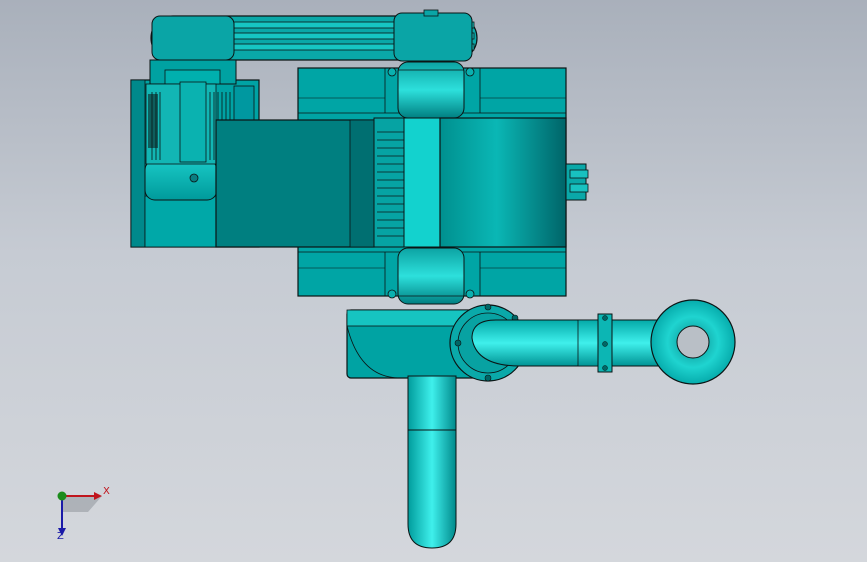 This screenshot has height=562, width=867. What do you see at coordinates (566, 343) in the screenshot?
I see `horizontal-pipe` at bounding box center [566, 343].